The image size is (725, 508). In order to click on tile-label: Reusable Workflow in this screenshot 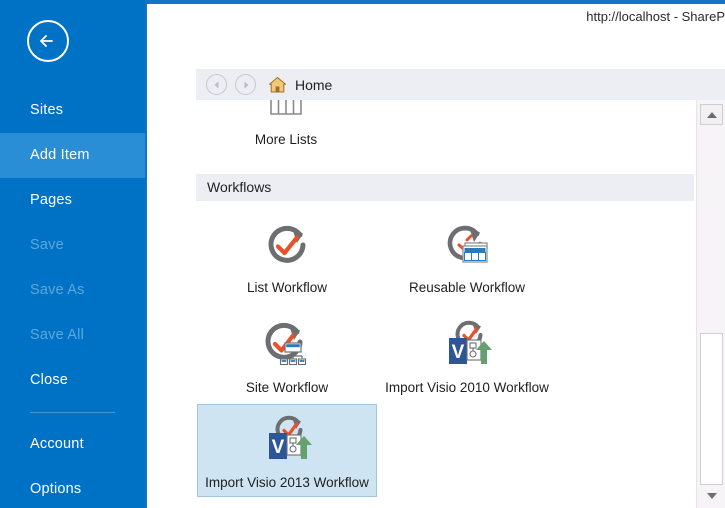, I will do `click(467, 287)`.